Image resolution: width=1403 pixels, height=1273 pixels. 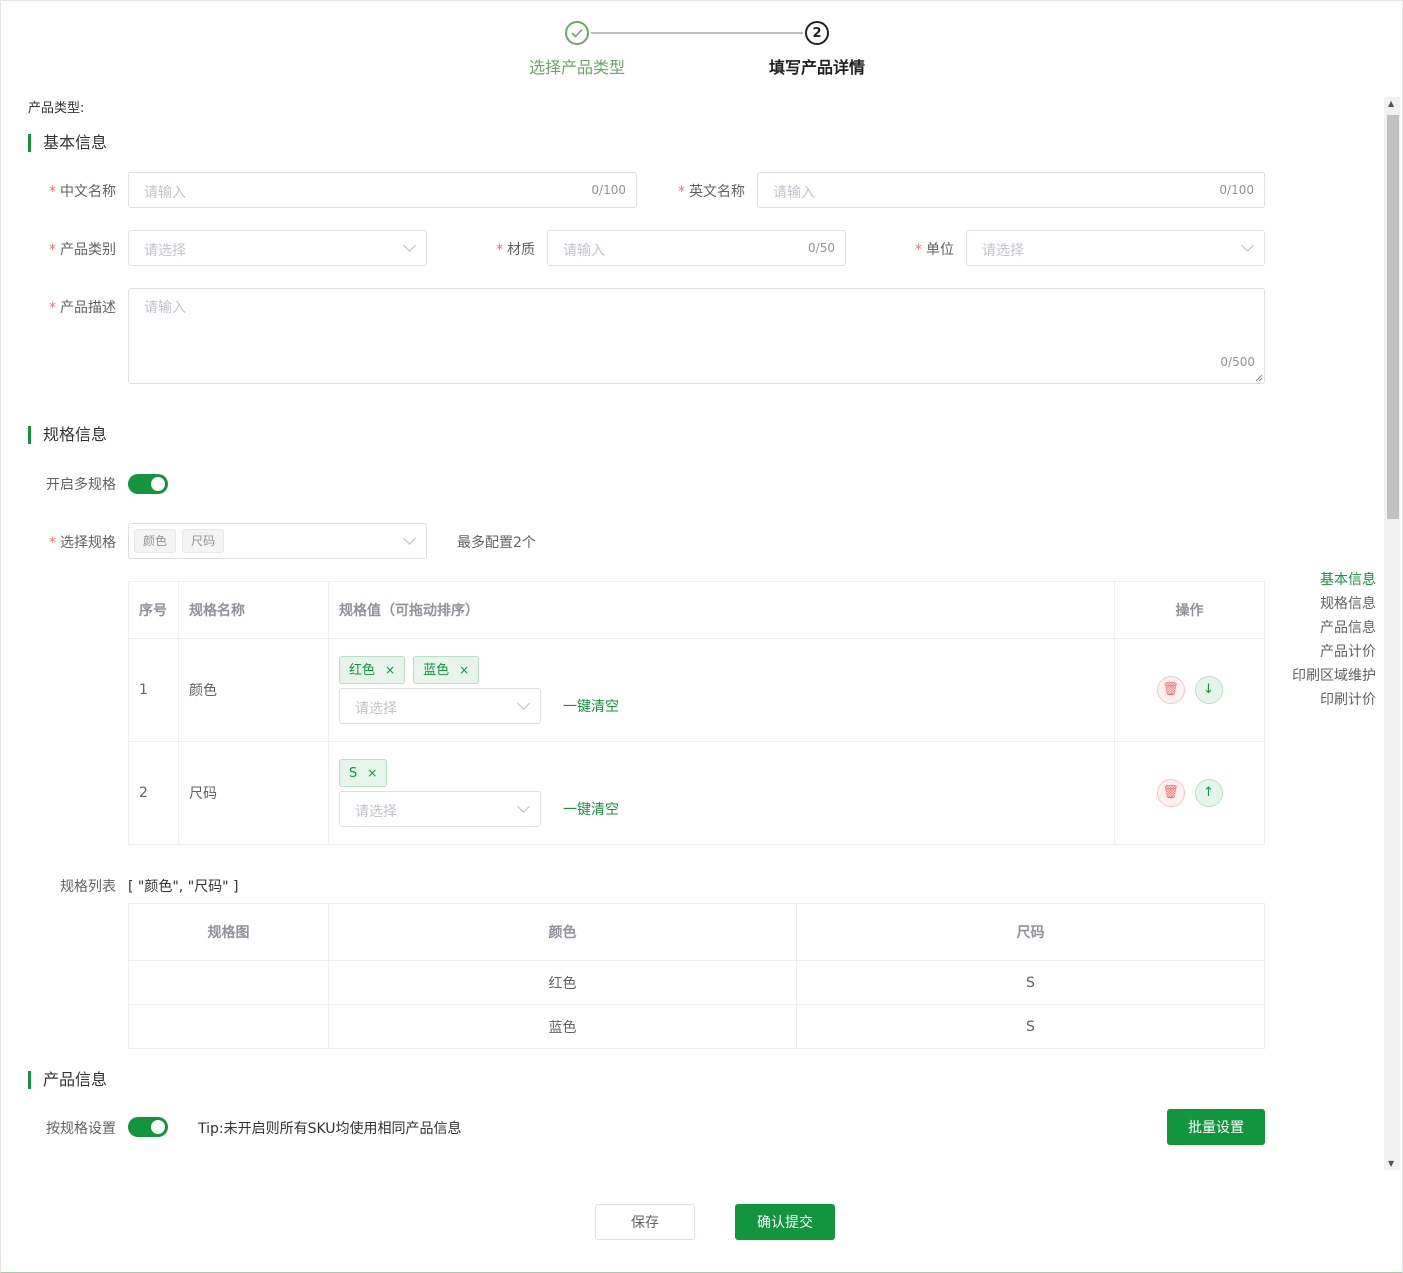 I want to click on spec-th-index: 序号, so click(x=153, y=610).